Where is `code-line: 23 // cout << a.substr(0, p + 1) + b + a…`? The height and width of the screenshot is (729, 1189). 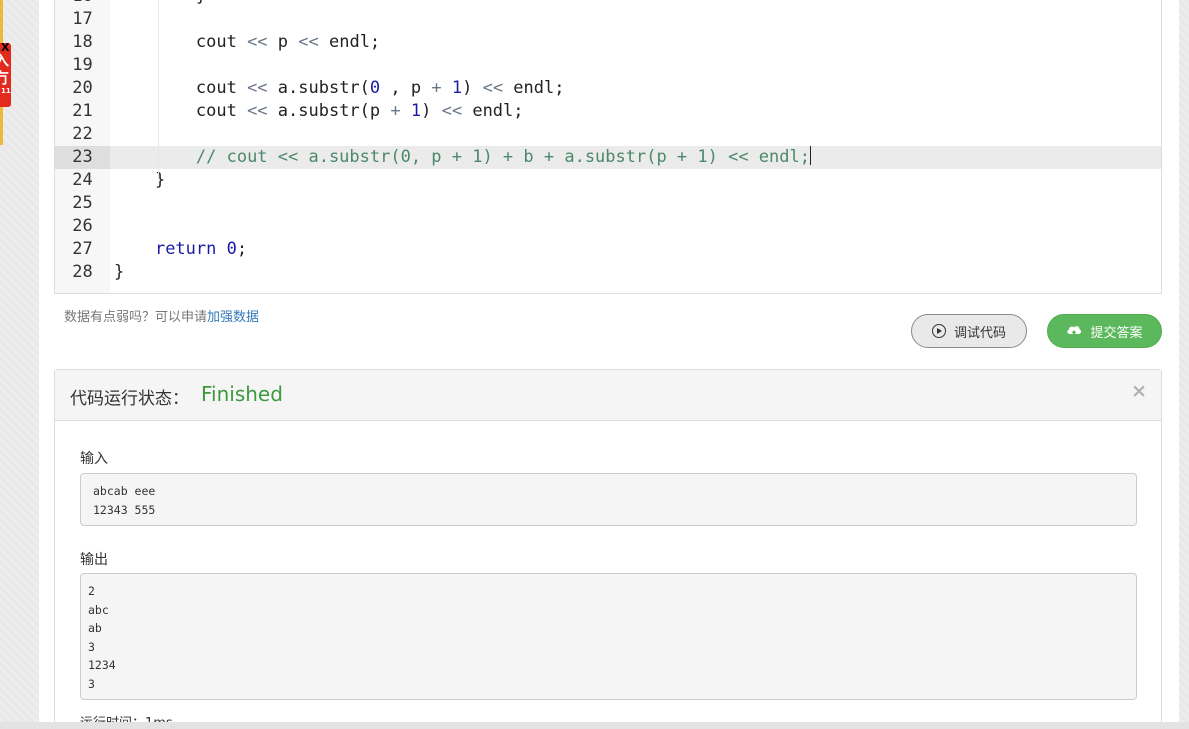
code-line: 23 // cout << a.substr(0, p + 1) + b + a… is located at coordinates (608, 157).